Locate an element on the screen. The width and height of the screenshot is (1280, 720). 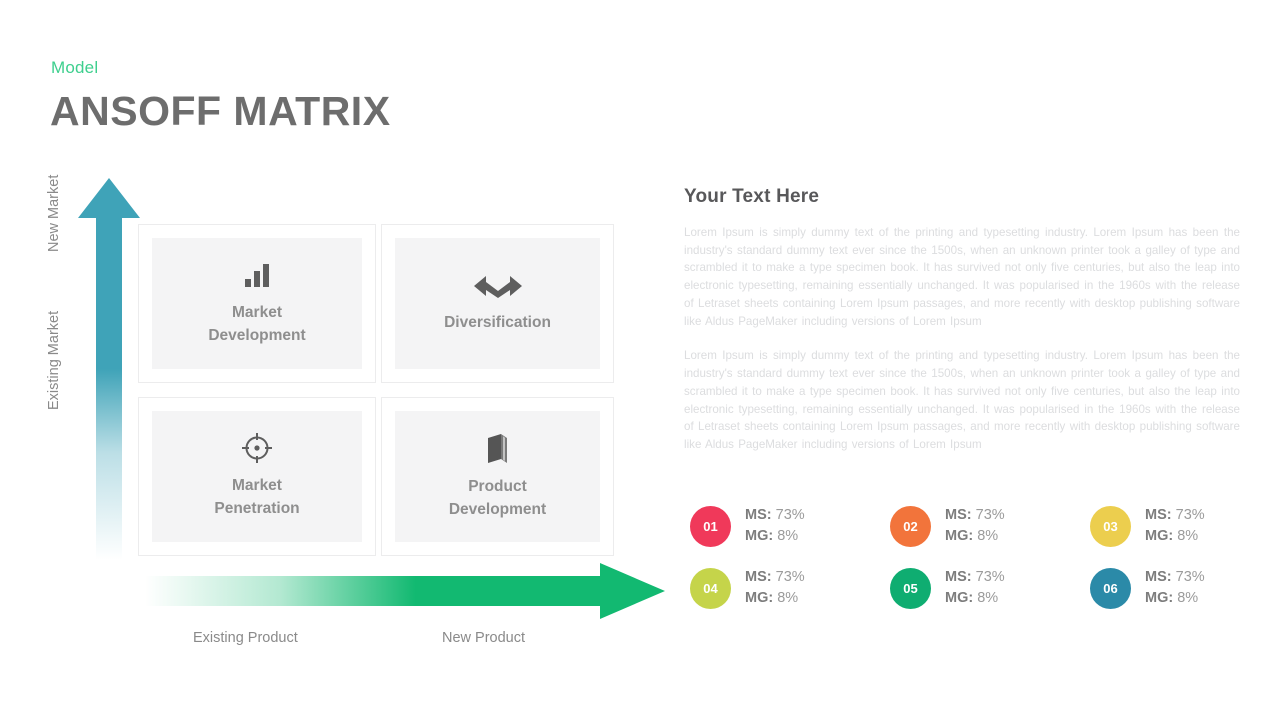
stat-item: 06 MS: 73% MG: 8% is located at coordinates (1185, 588).